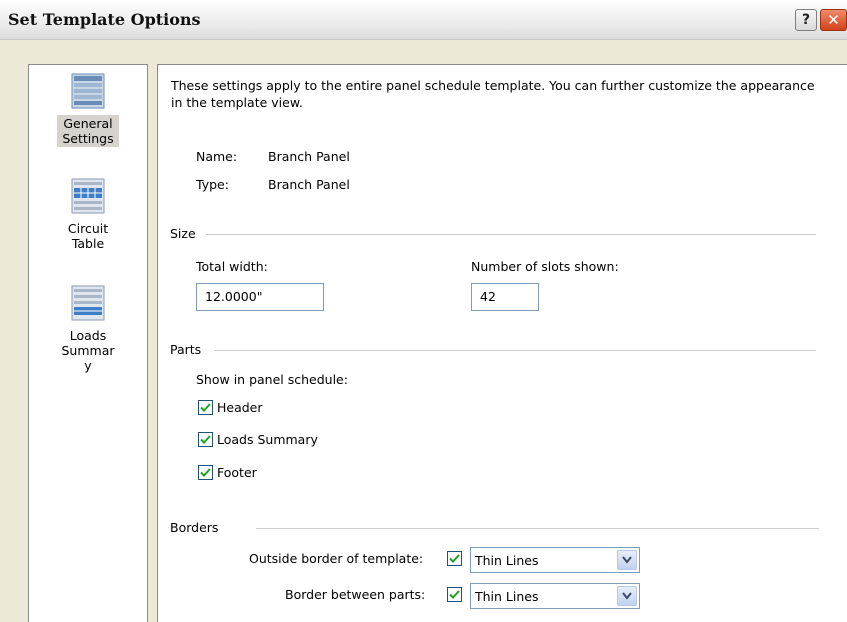  I want to click on between-parts-select: Thin Lines, so click(555, 596).